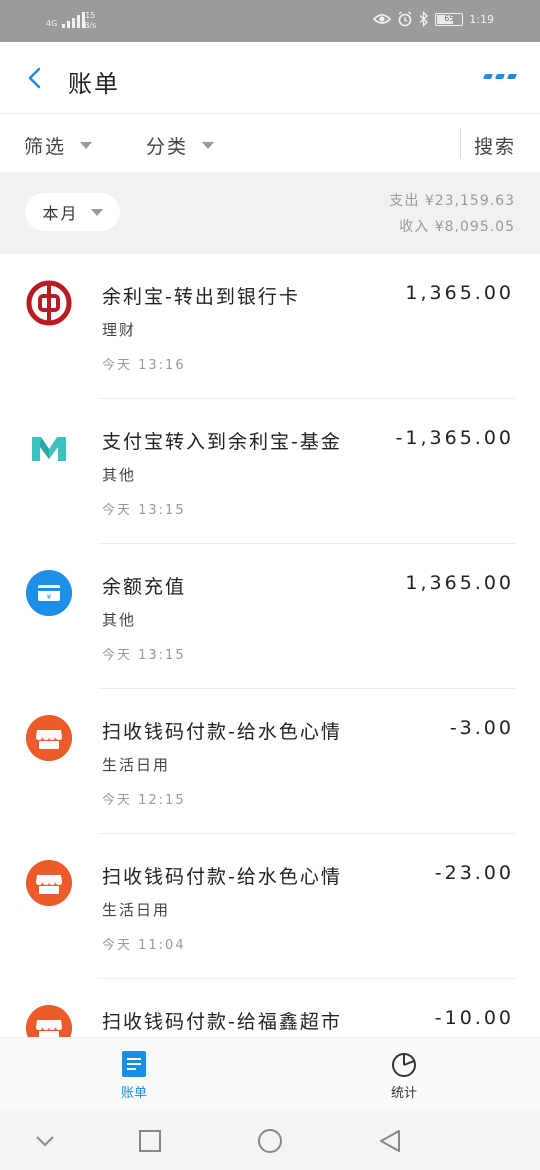  What do you see at coordinates (270, 761) in the screenshot?
I see `list-item: 扫收钱码付款-给水色心情 生活日用 今天 12:15 -3.00` at bounding box center [270, 761].